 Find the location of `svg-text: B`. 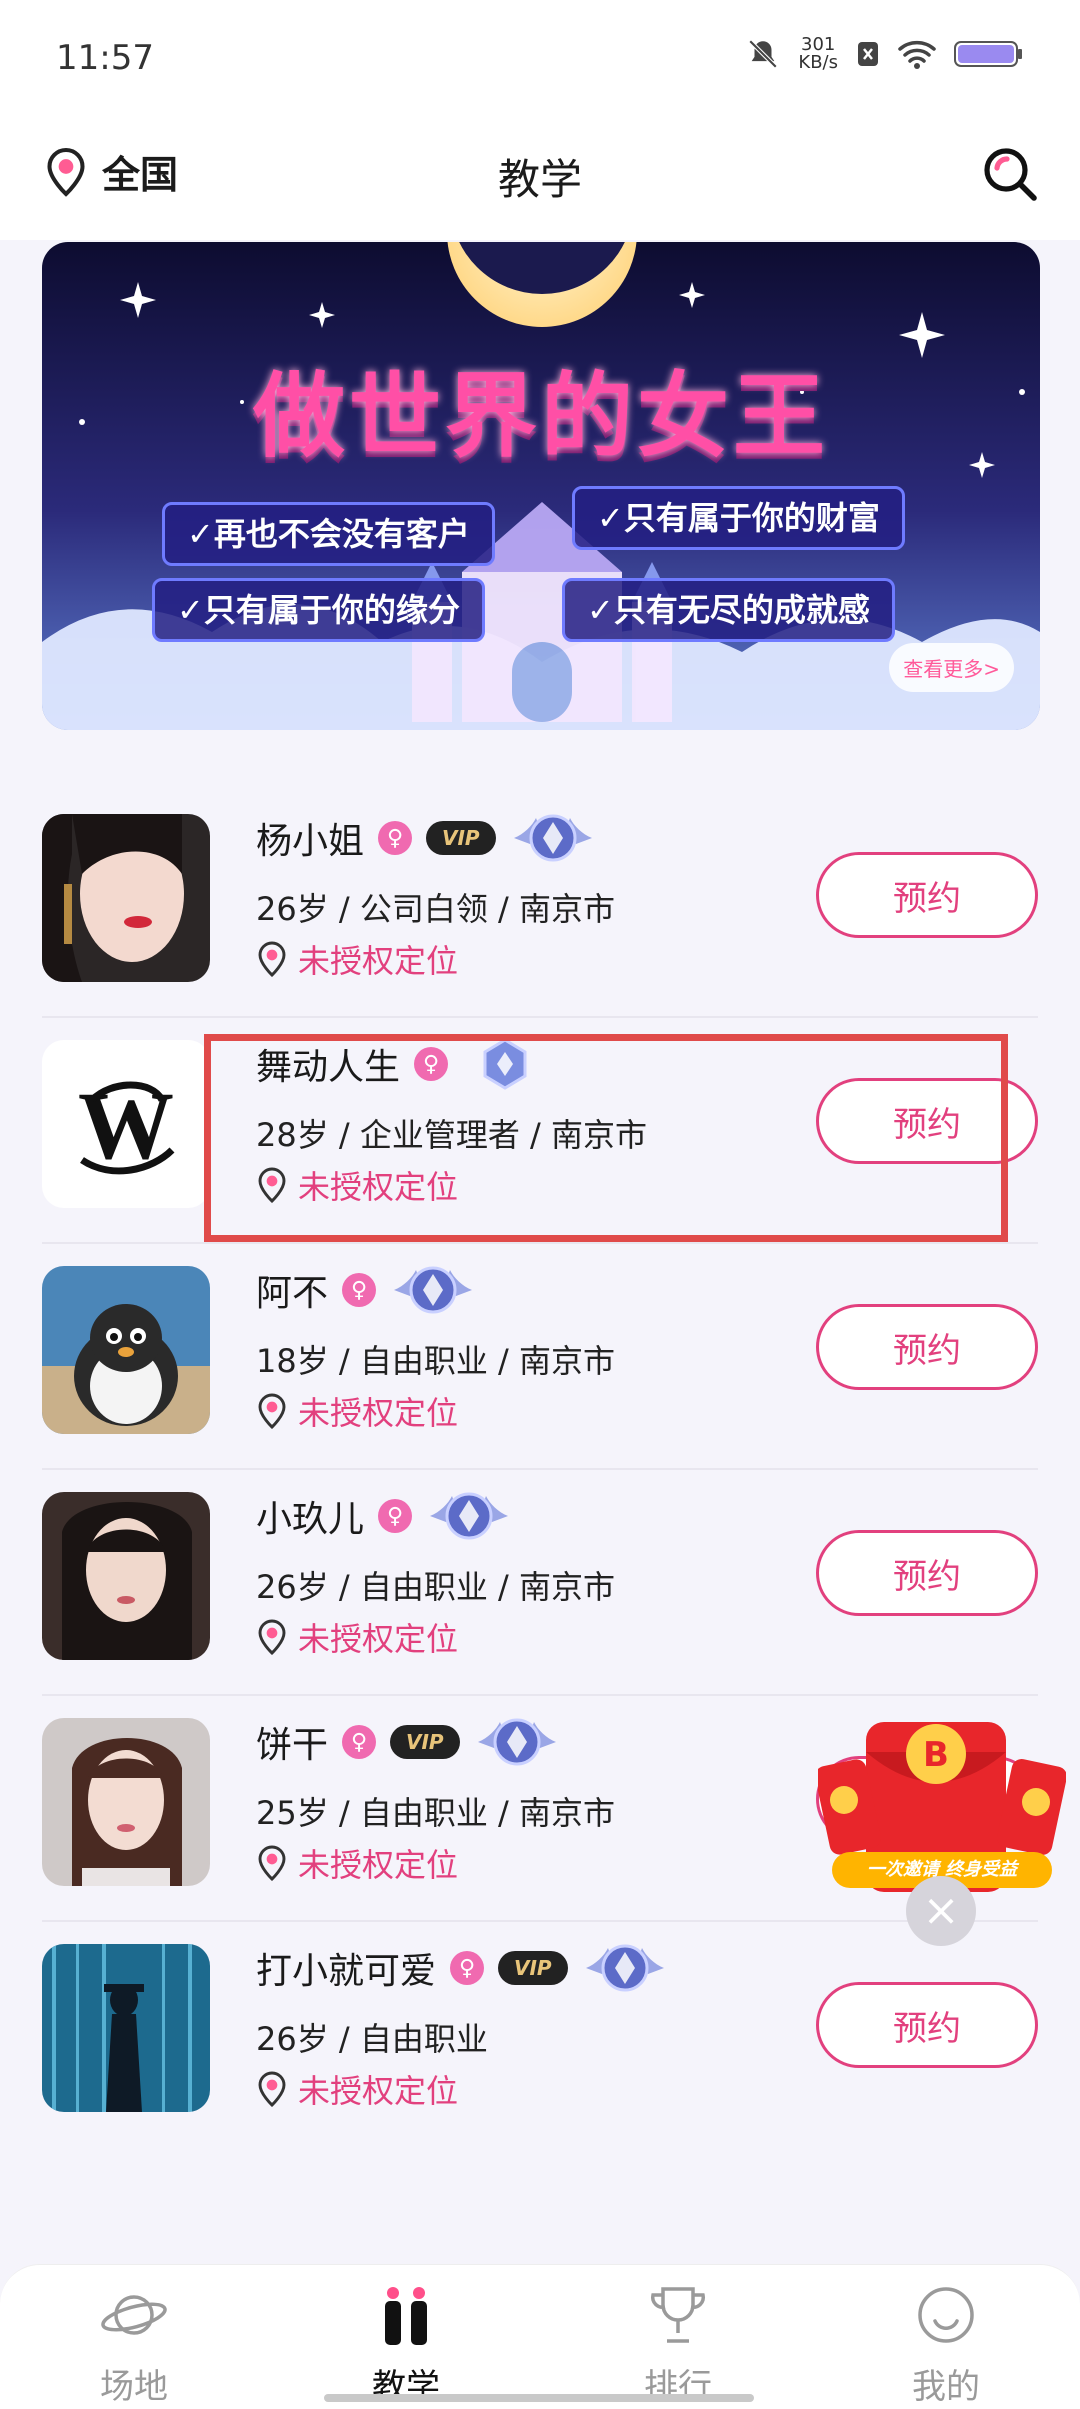

svg-text: B is located at coordinates (936, 1755).